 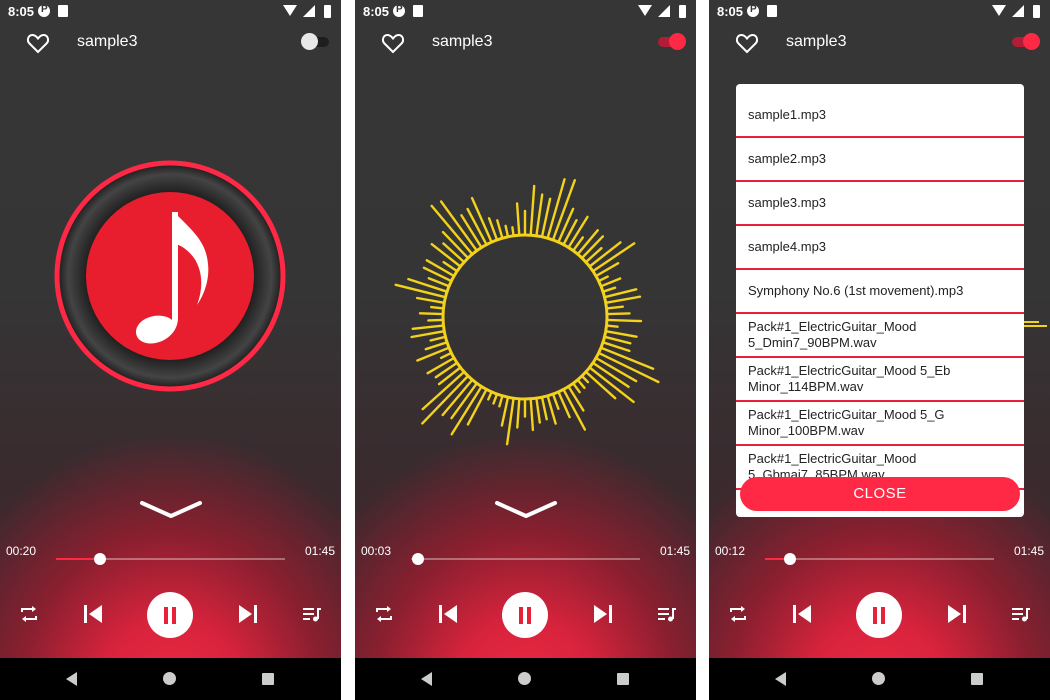 I want to click on dialog-top-strip, so click(x=880, y=89).